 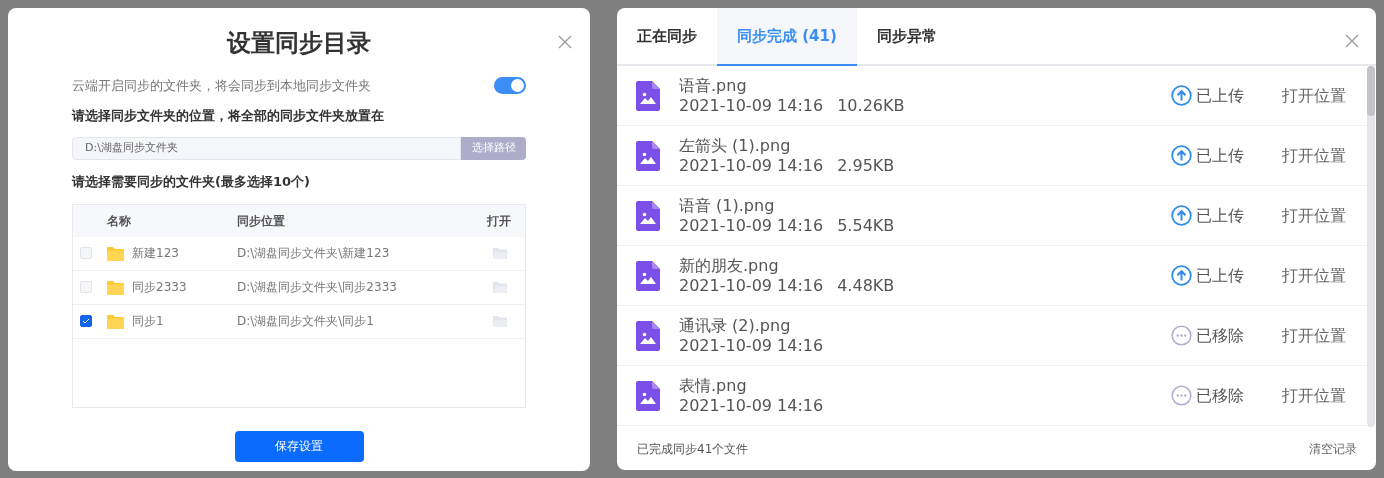 I want to click on folder-name: 同步2333, so click(x=160, y=287).